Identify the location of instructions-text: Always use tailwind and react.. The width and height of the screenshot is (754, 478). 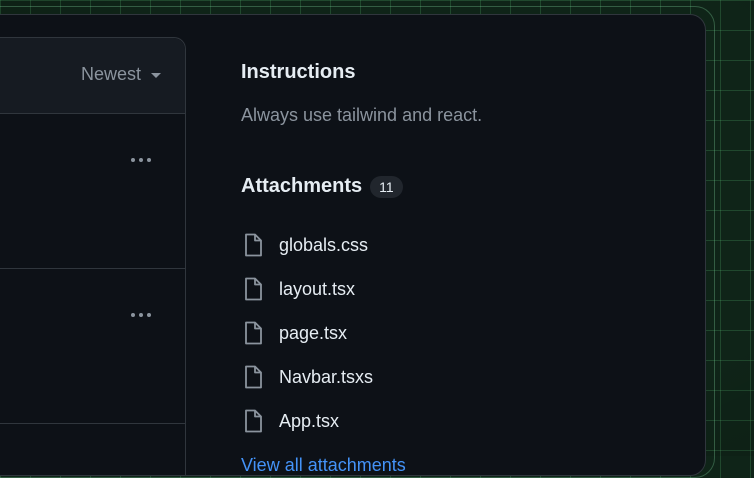
(362, 115).